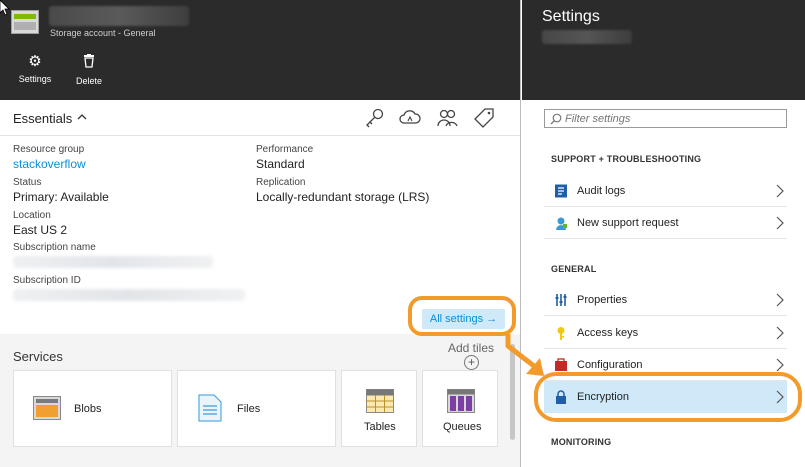 Image resolution: width=805 pixels, height=467 pixels. What do you see at coordinates (665, 333) in the screenshot?
I see `settings-item-access-keys: Access keys` at bounding box center [665, 333].